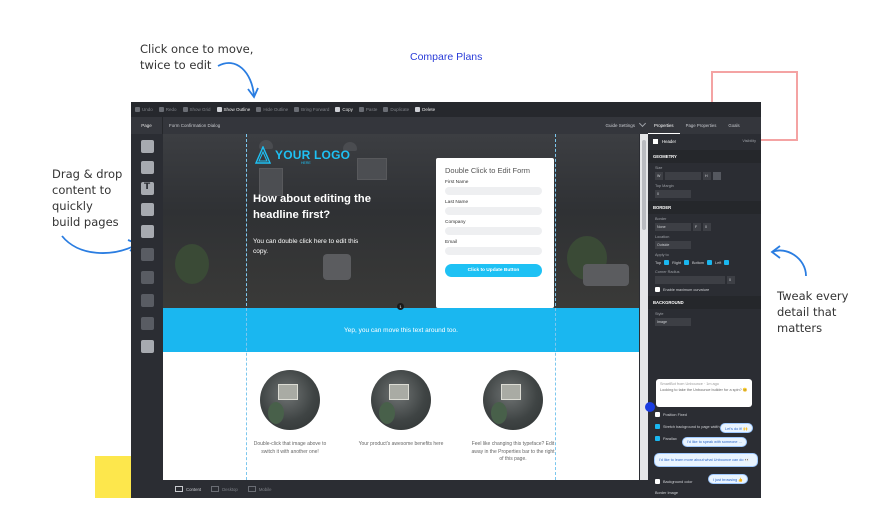 The image size is (896, 522). I want to click on social-icon, so click(147, 346).